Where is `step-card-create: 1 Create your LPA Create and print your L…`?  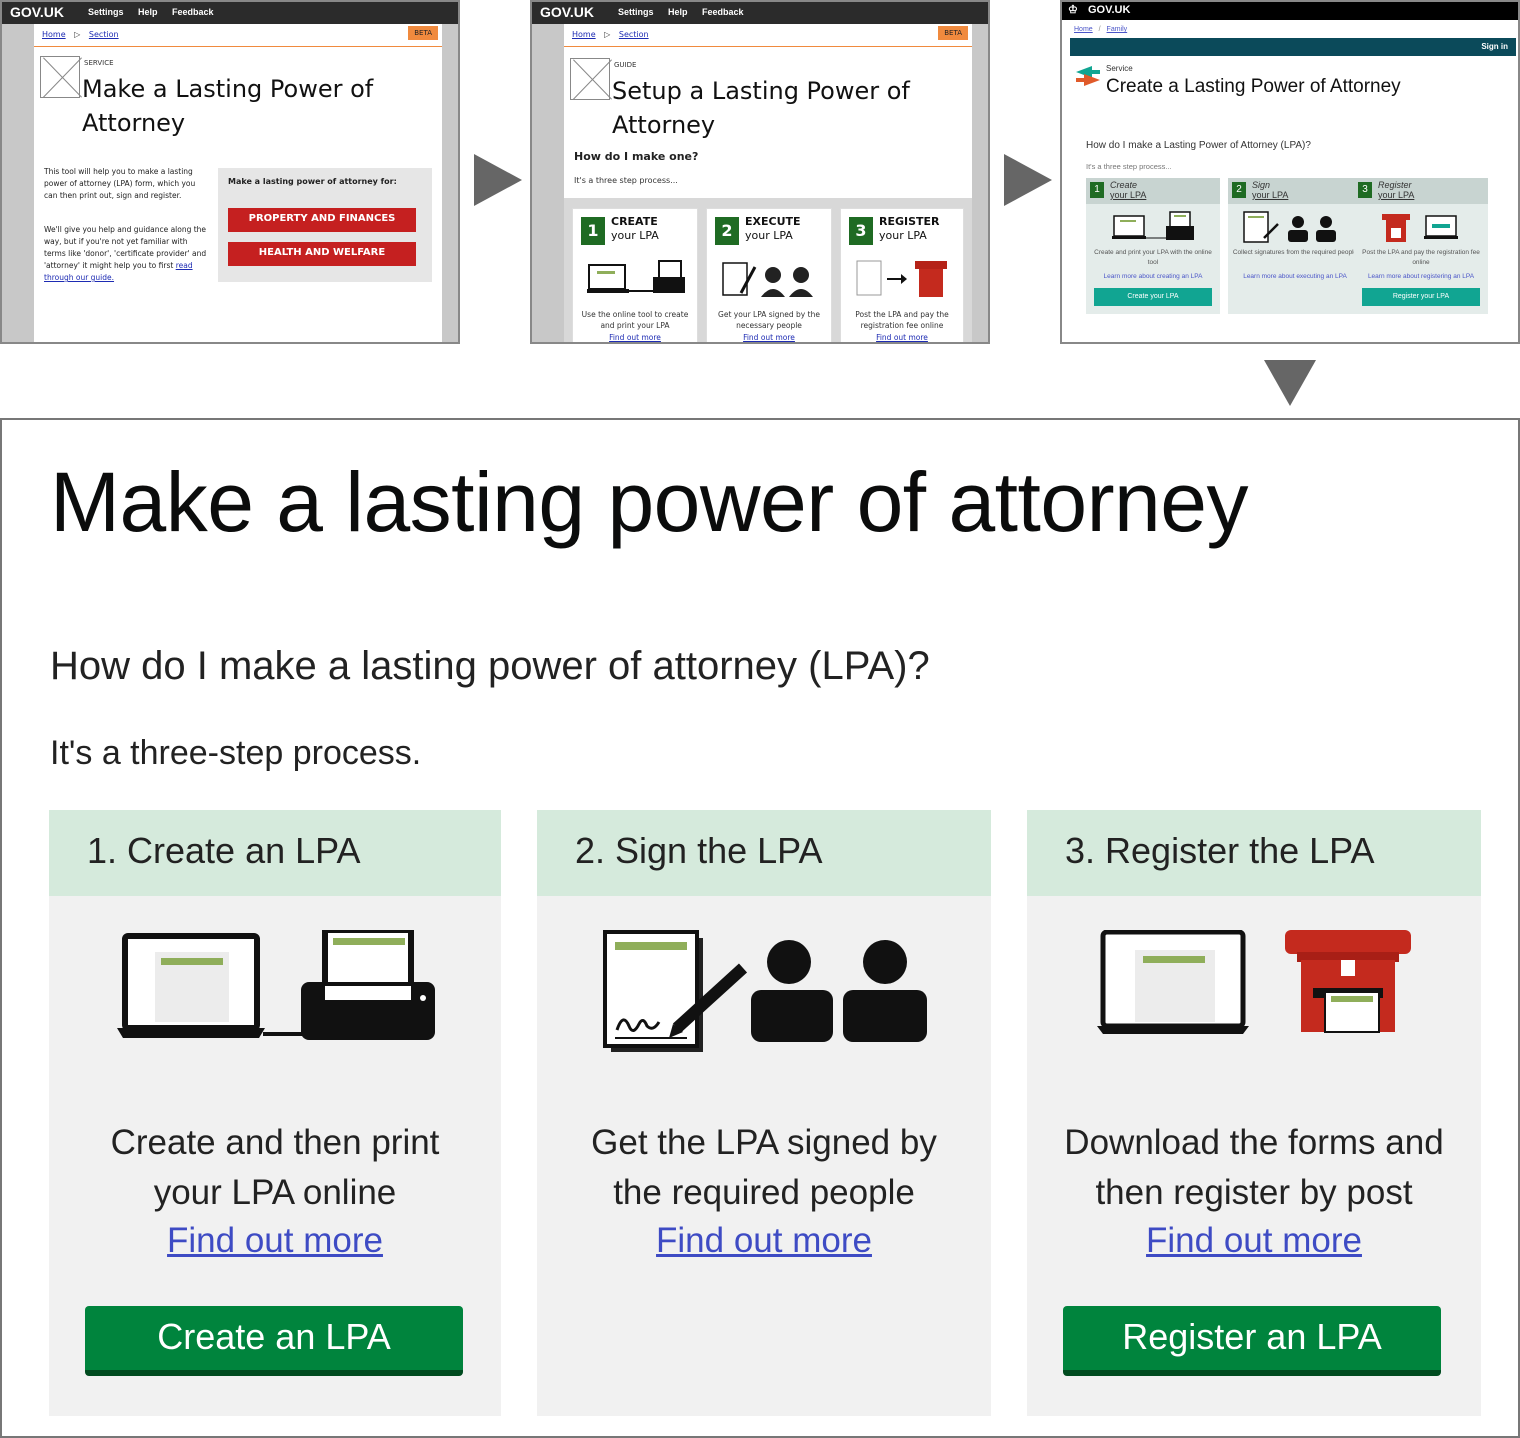
step-card-create: 1 Create your LPA Create and print your L… is located at coordinates (1153, 246).